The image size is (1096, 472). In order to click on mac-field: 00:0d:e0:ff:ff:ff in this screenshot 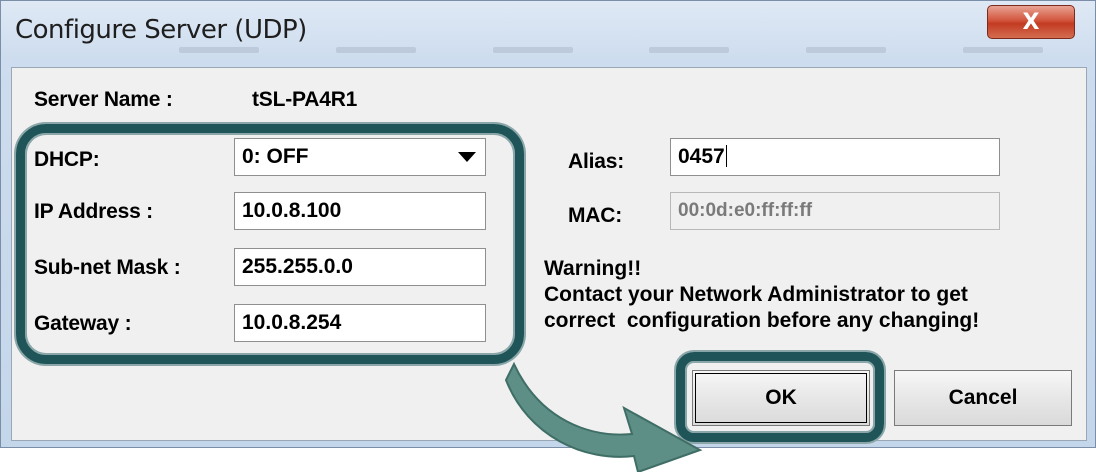, I will do `click(835, 211)`.